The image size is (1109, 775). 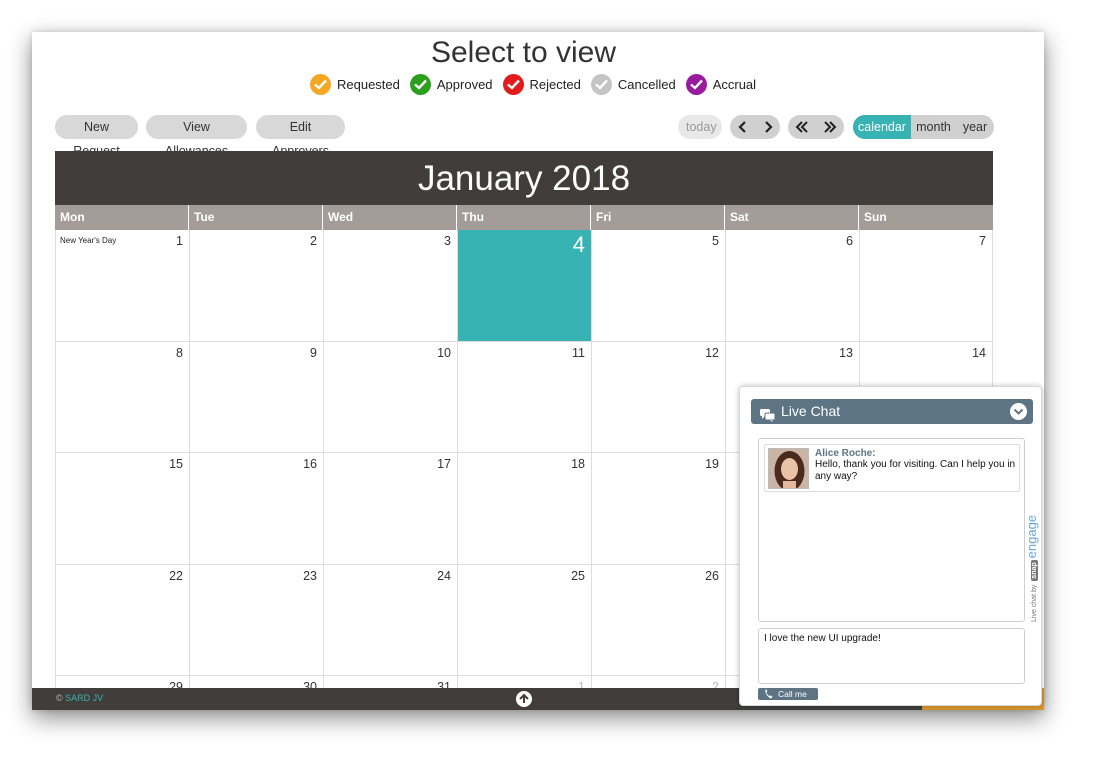 What do you see at coordinates (122, 217) in the screenshot?
I see `weekday-label: Mon` at bounding box center [122, 217].